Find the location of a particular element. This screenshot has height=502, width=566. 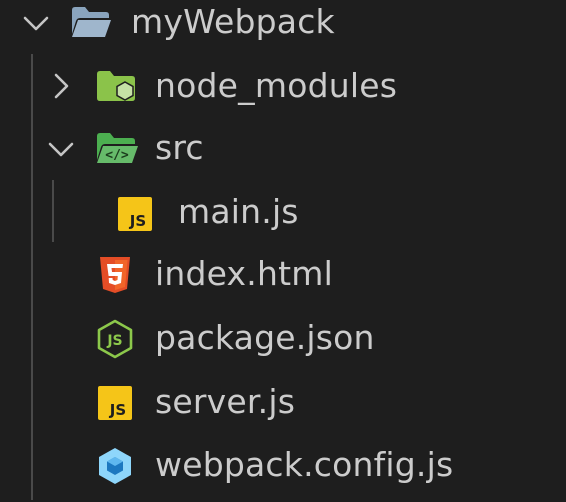

webpack-icon is located at coordinates (115, 466).